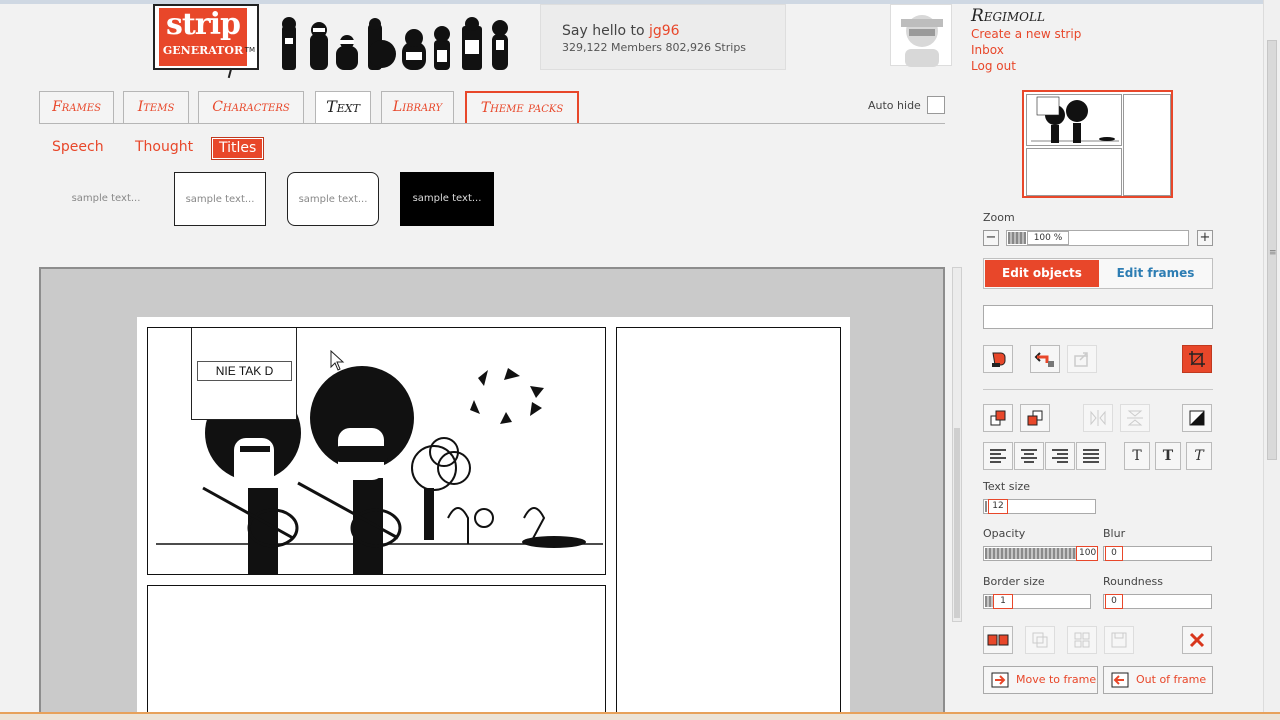 Image resolution: width=1280 pixels, height=720 pixels. Describe the element at coordinates (1271, 356) in the screenshot. I see `page-scrollbar: ≡` at that location.